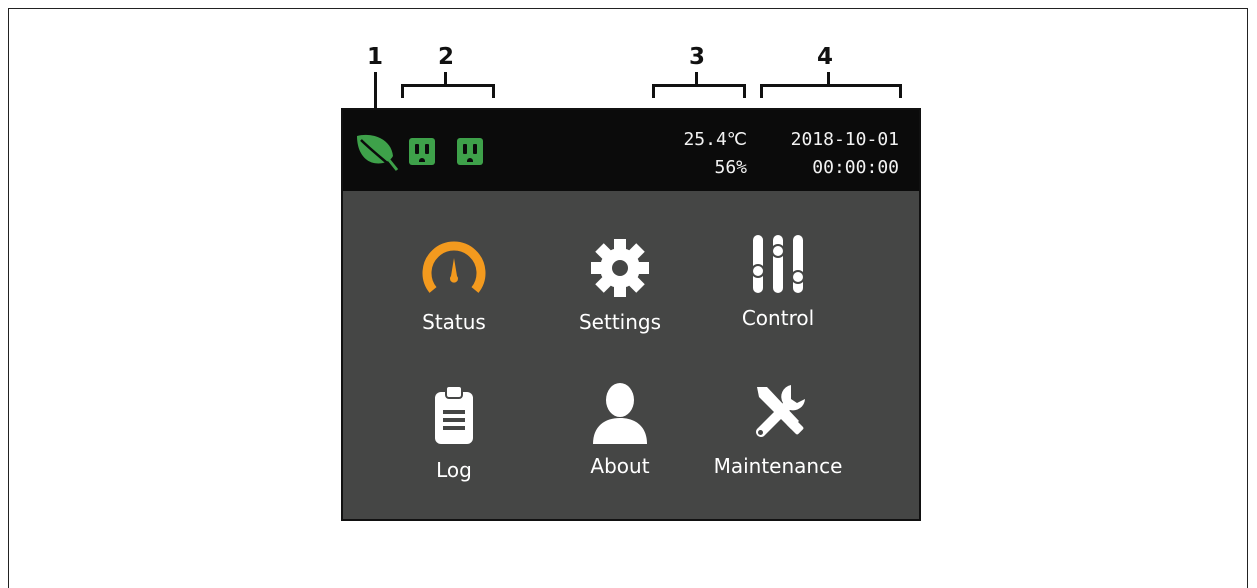 This screenshot has width=1257, height=588. Describe the element at coordinates (454, 416) in the screenshot. I see `clipboard-icon` at that location.